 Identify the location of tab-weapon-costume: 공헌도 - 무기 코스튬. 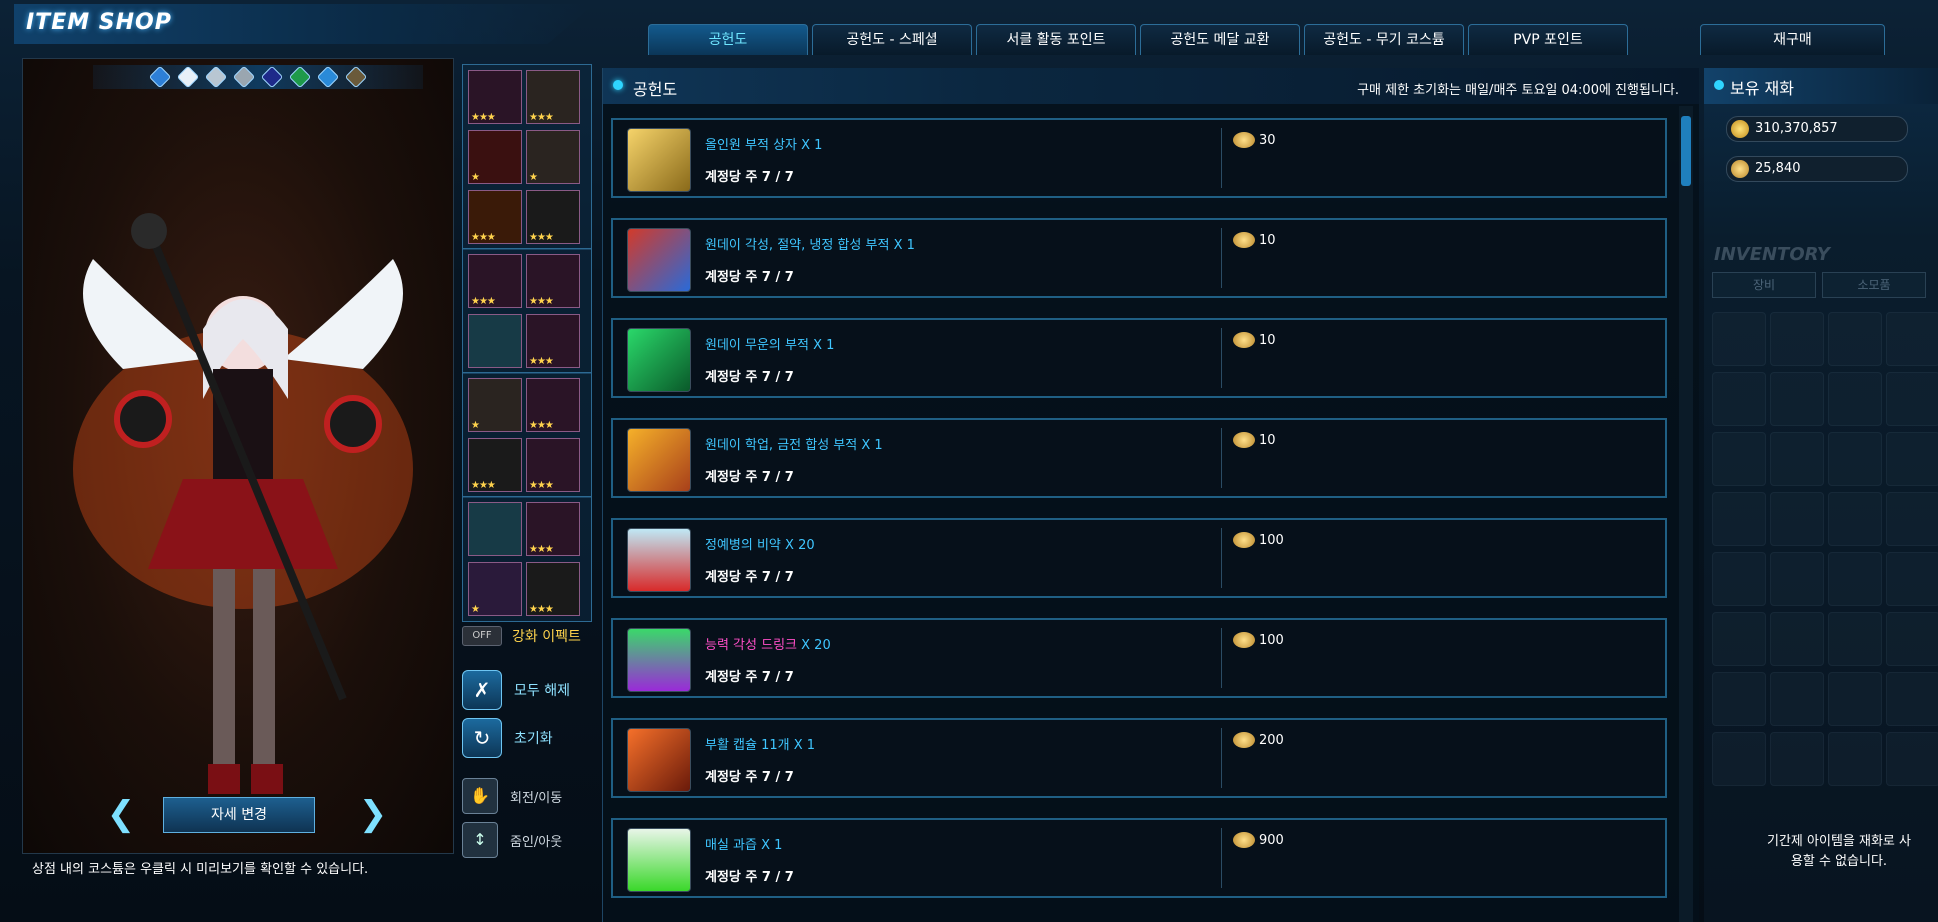
(1384, 39).